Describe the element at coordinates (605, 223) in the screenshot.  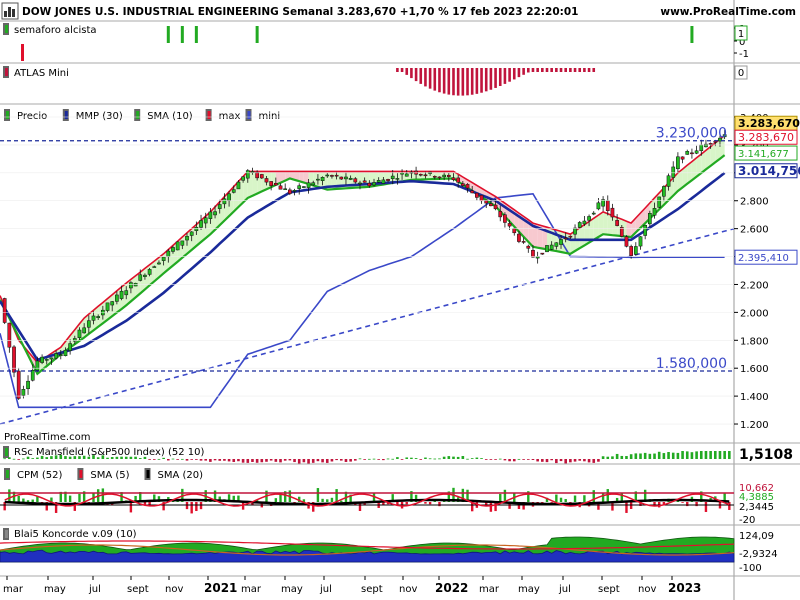
I see `trend-fill` at that location.